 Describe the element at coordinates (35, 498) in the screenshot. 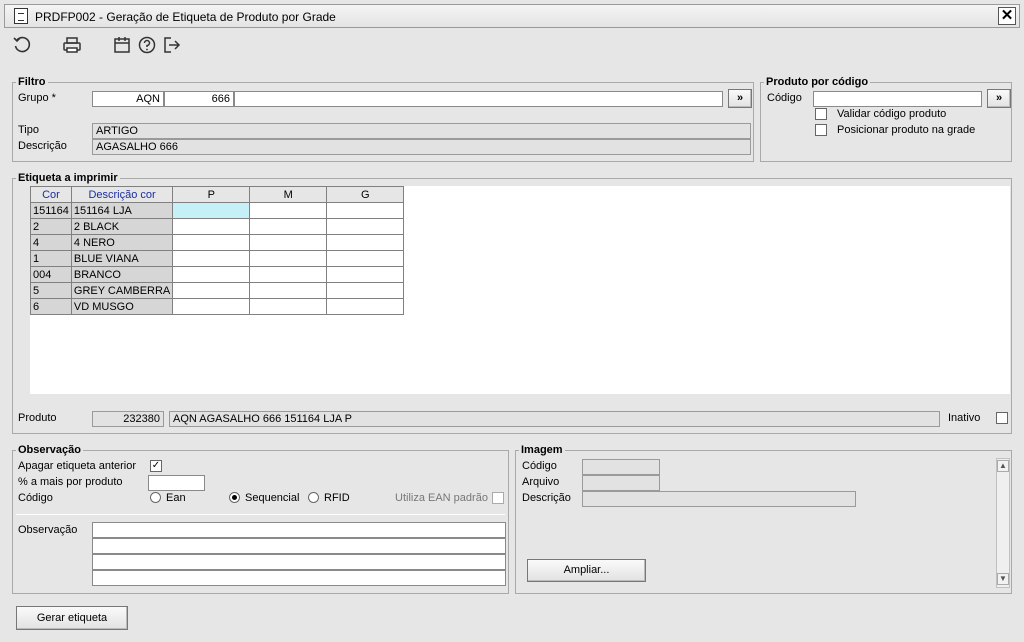

I see `codigo-tipo-label: Código` at that location.